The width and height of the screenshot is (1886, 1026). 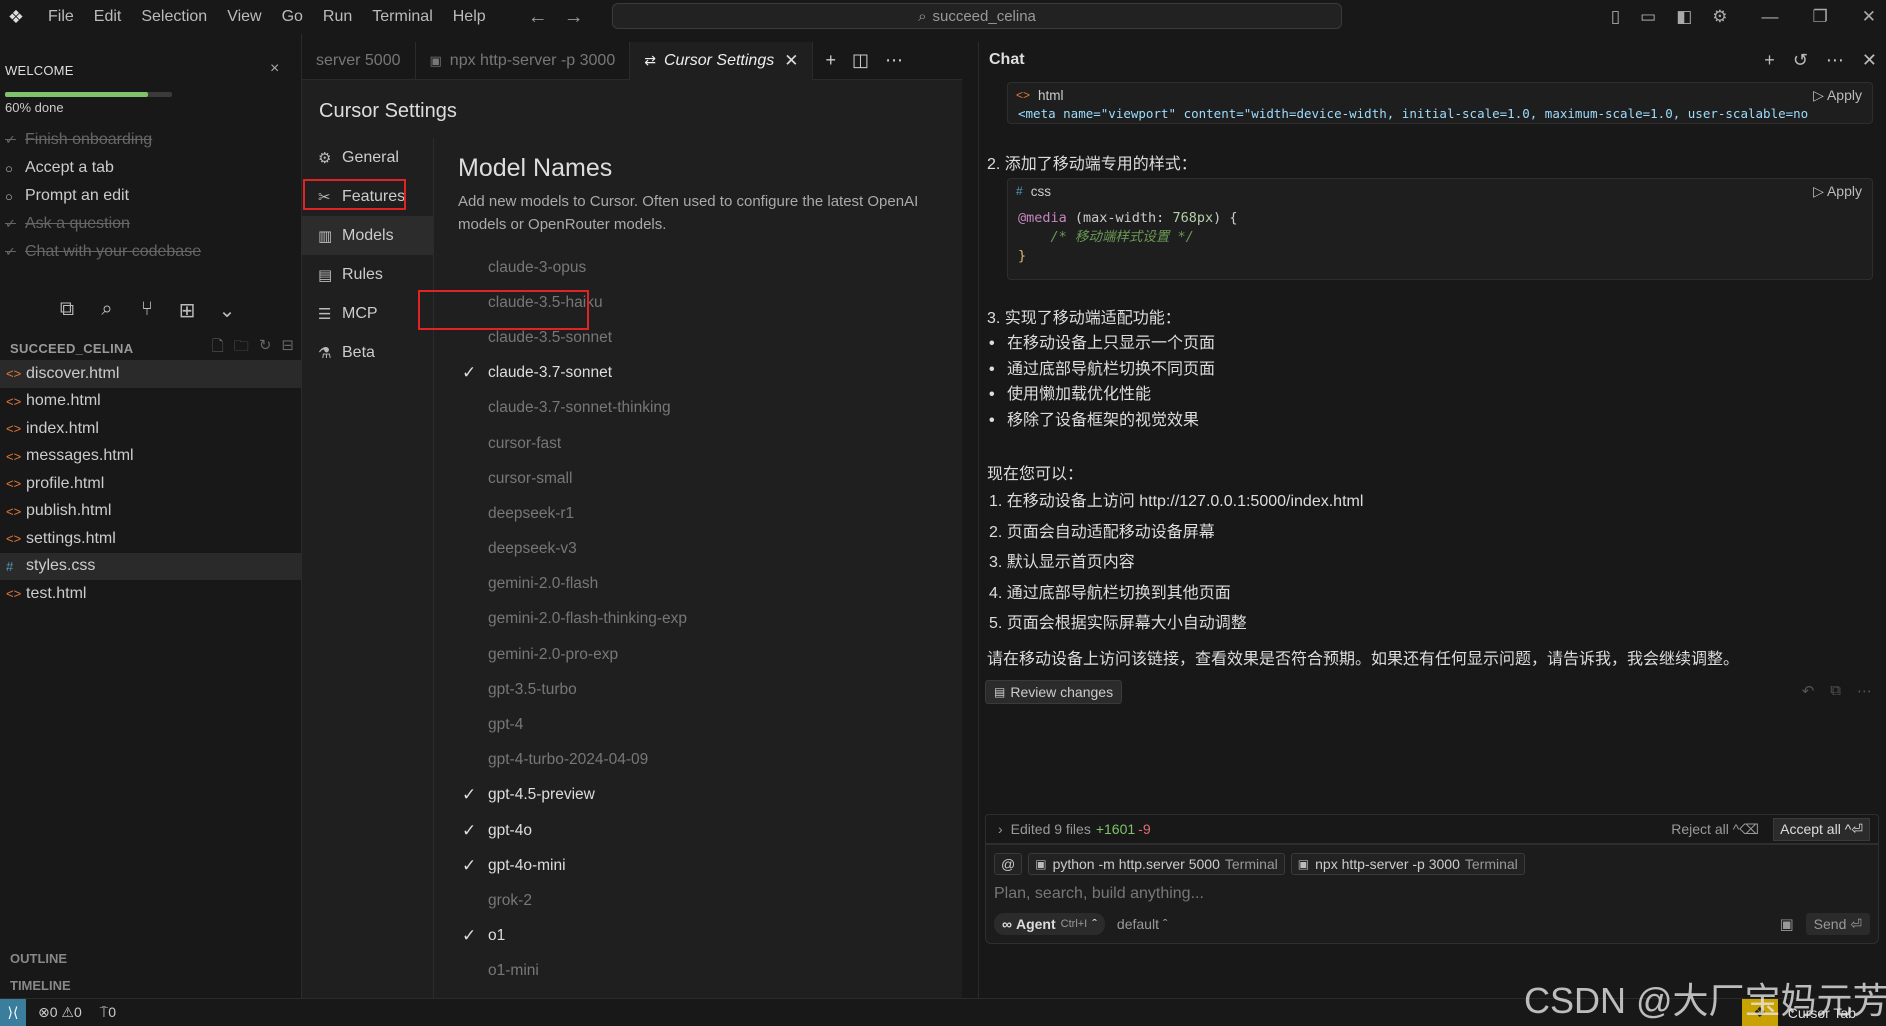 I want to click on accept-all-button: Accept all ^⏎, so click(x=1821, y=829).